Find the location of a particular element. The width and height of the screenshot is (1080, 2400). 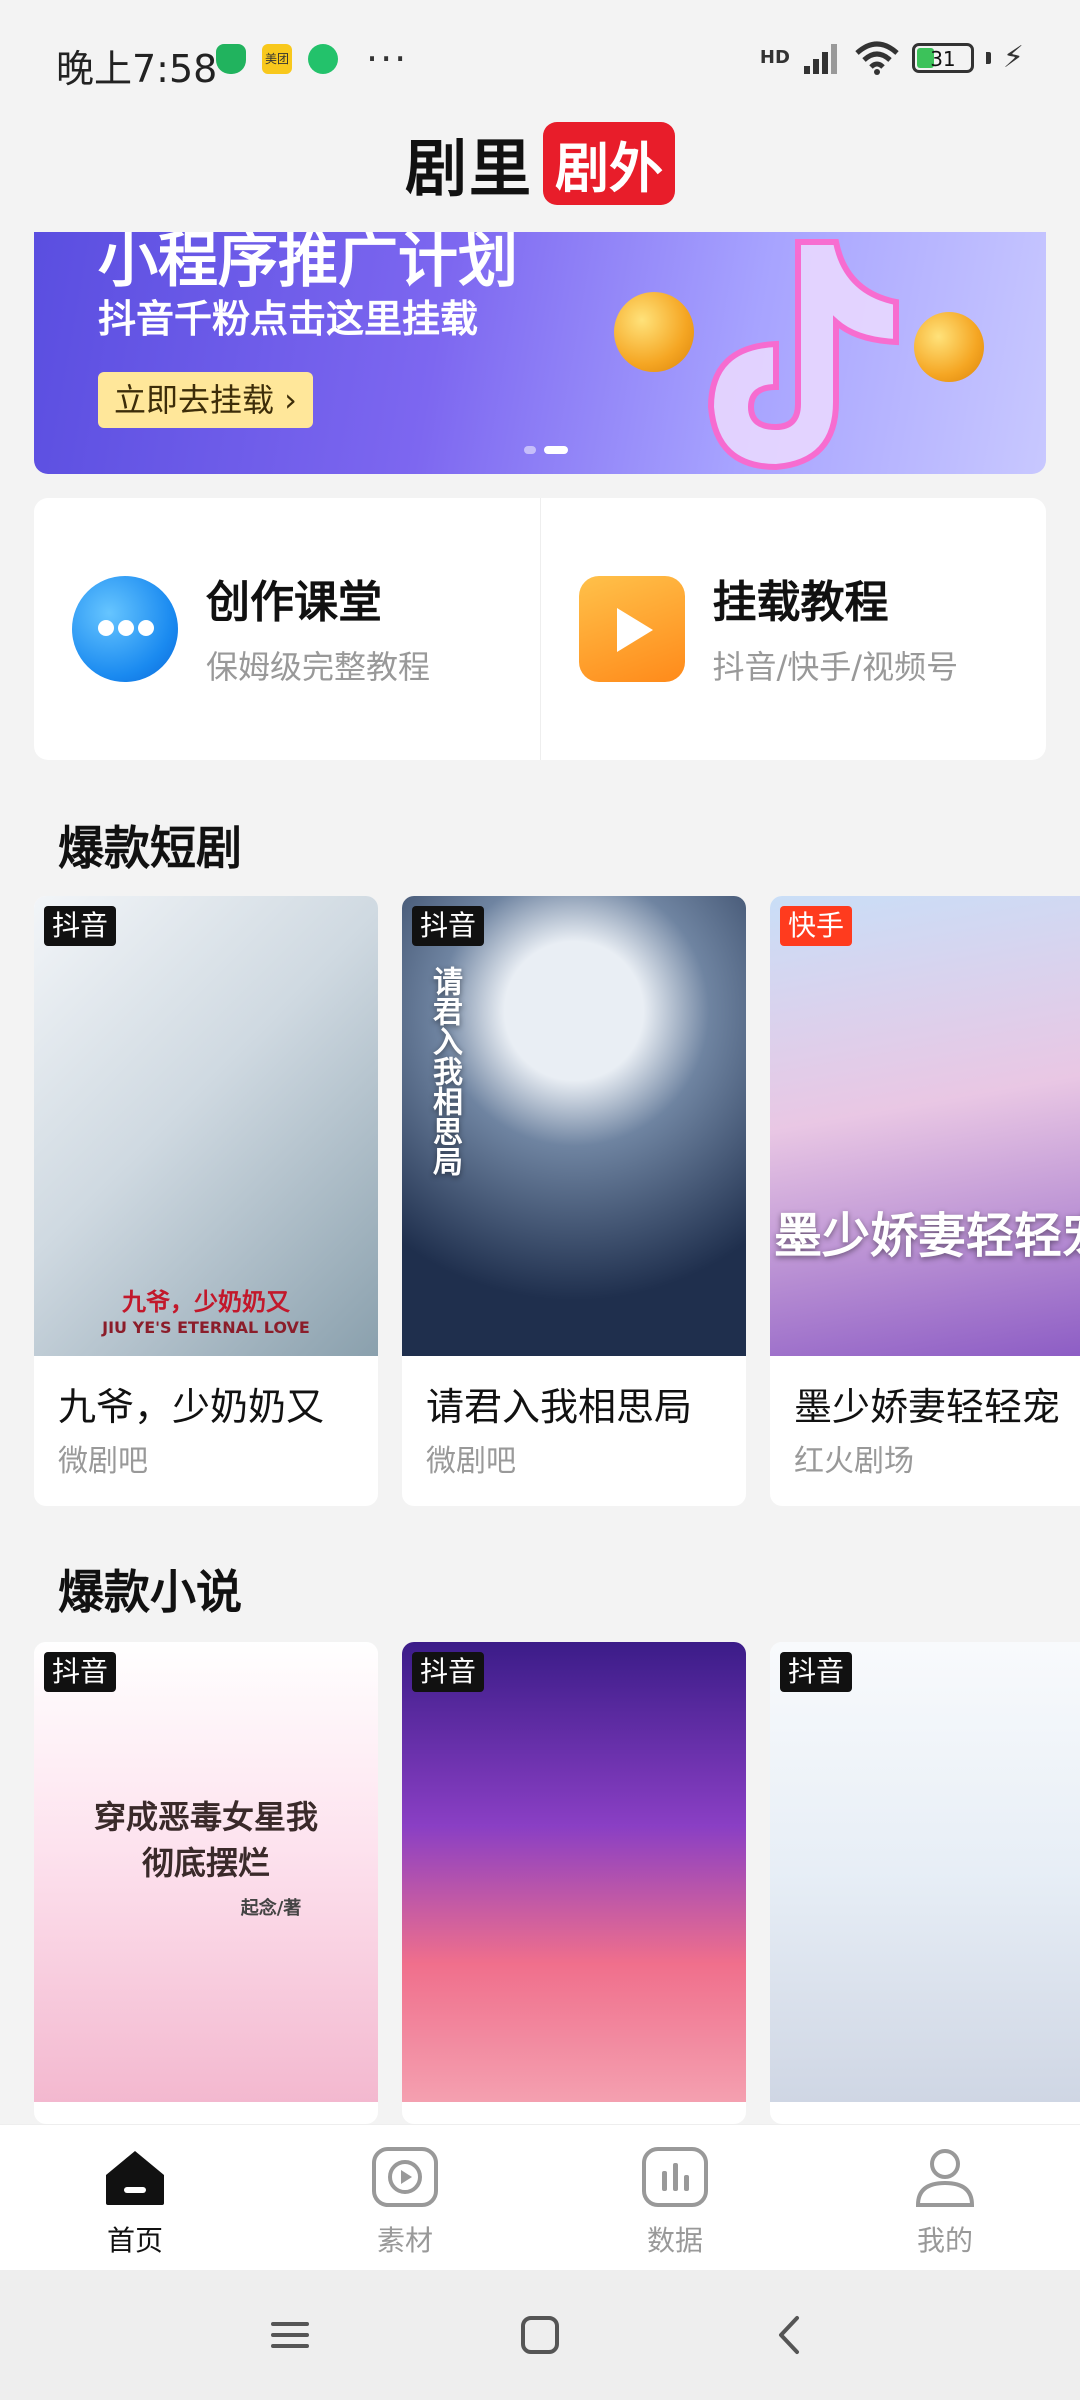

bottom-nav: 首页 素材 数据 我的 is located at coordinates (540, 2197).